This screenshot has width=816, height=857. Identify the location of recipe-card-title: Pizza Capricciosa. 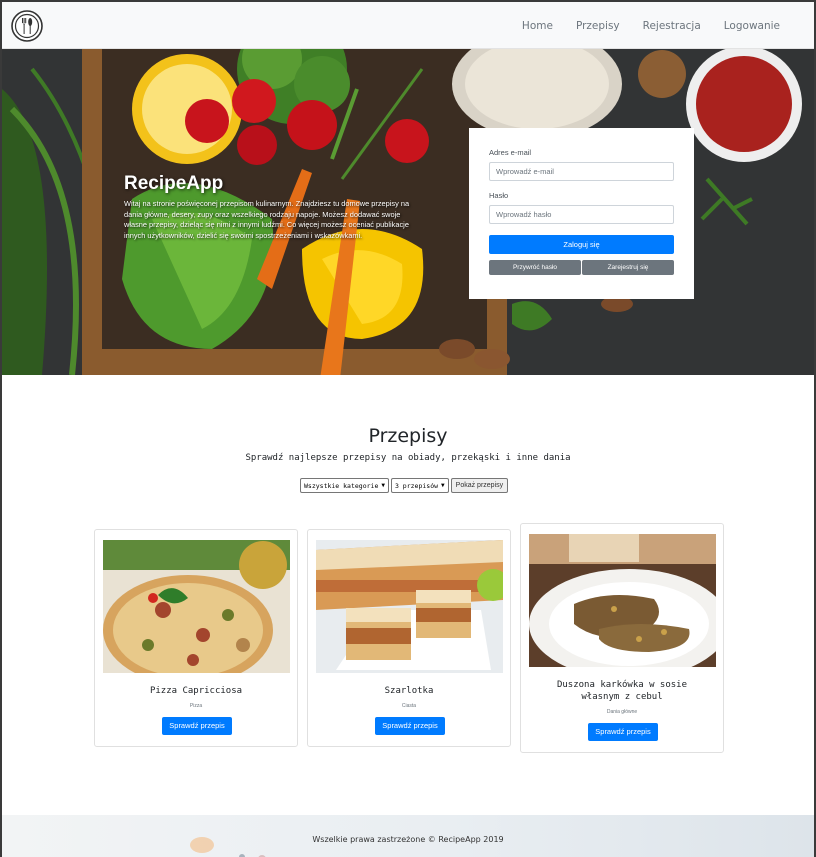
(196, 691).